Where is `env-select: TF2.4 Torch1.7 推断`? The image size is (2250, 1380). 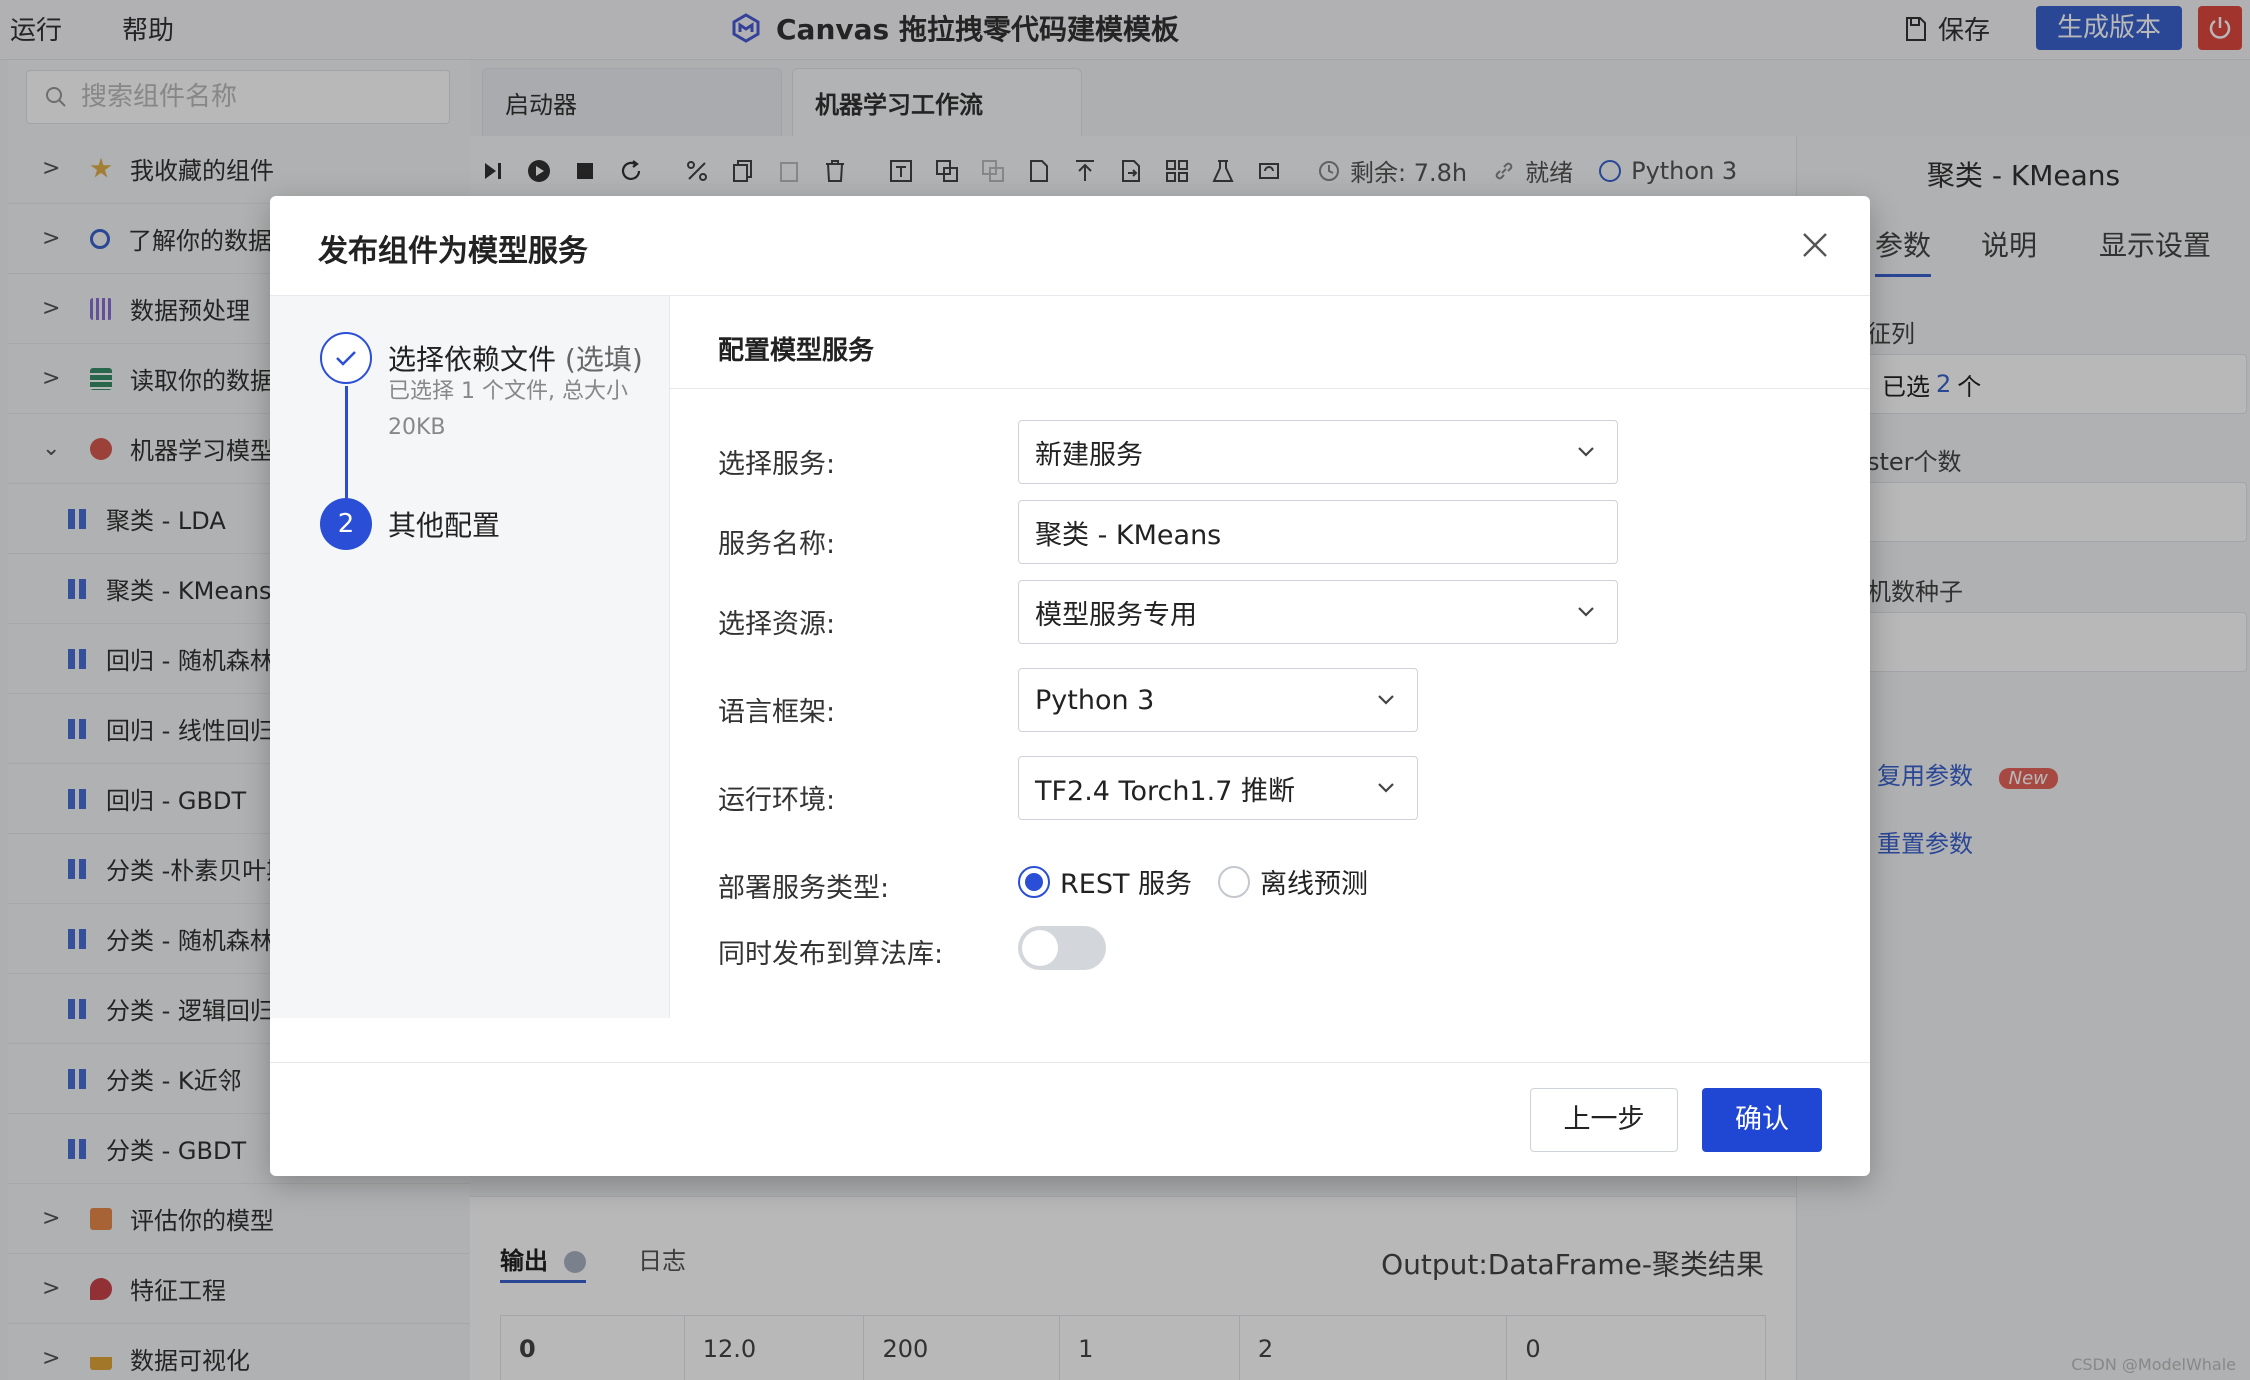
env-select: TF2.4 Torch1.7 推断 is located at coordinates (1218, 788).